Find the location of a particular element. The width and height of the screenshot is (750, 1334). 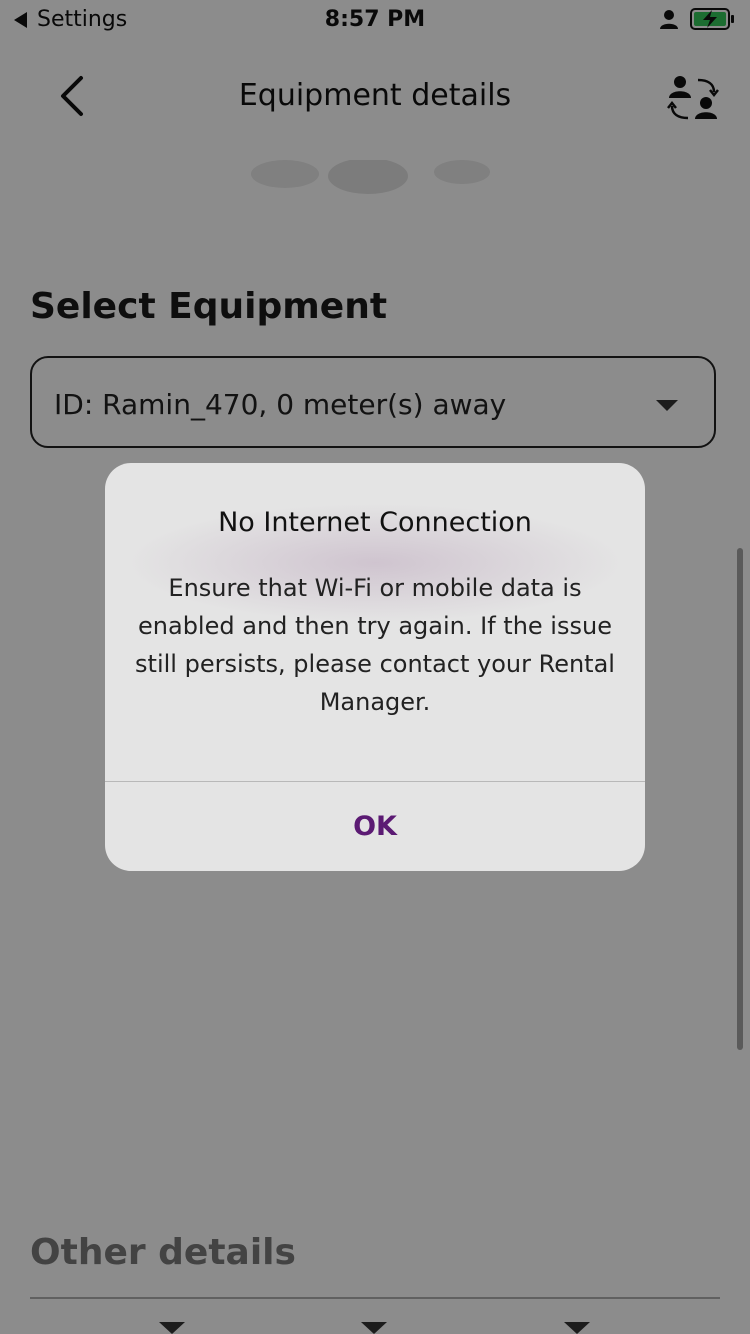

scroll-indicator is located at coordinates (740, 799).